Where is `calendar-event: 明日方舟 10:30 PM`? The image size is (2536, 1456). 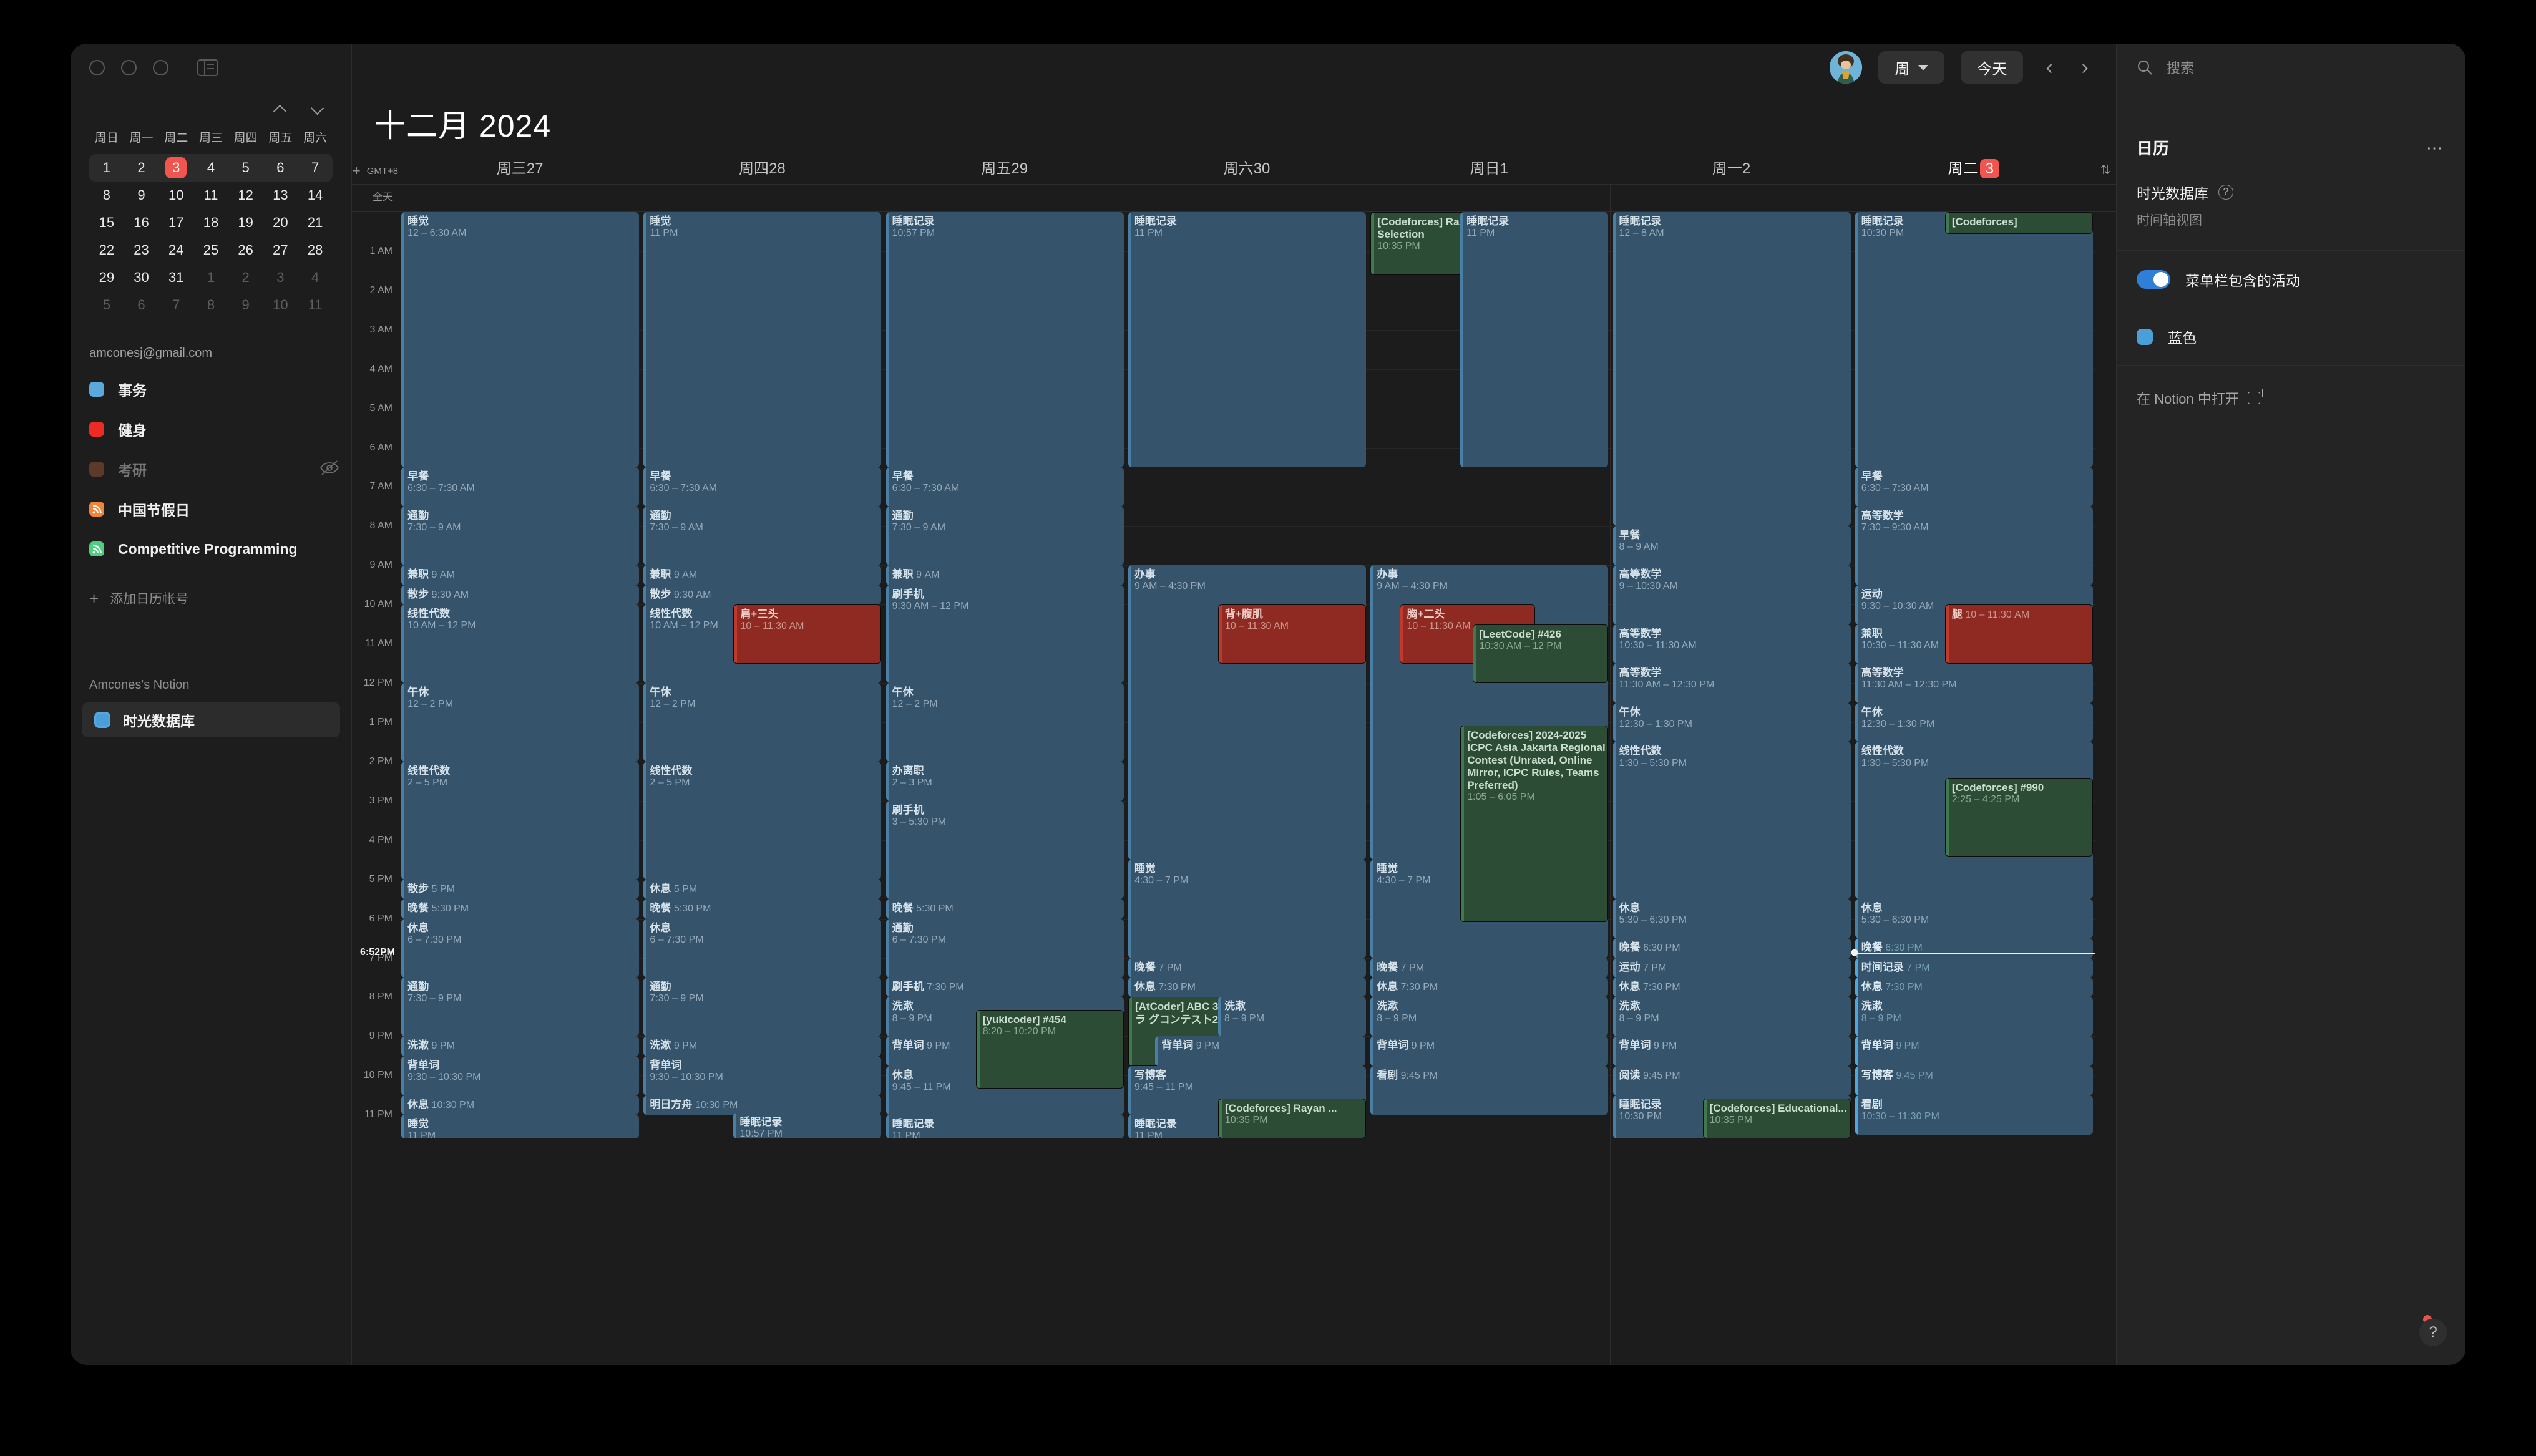
calendar-event: 明日方舟 10:30 PM is located at coordinates (762, 1105).